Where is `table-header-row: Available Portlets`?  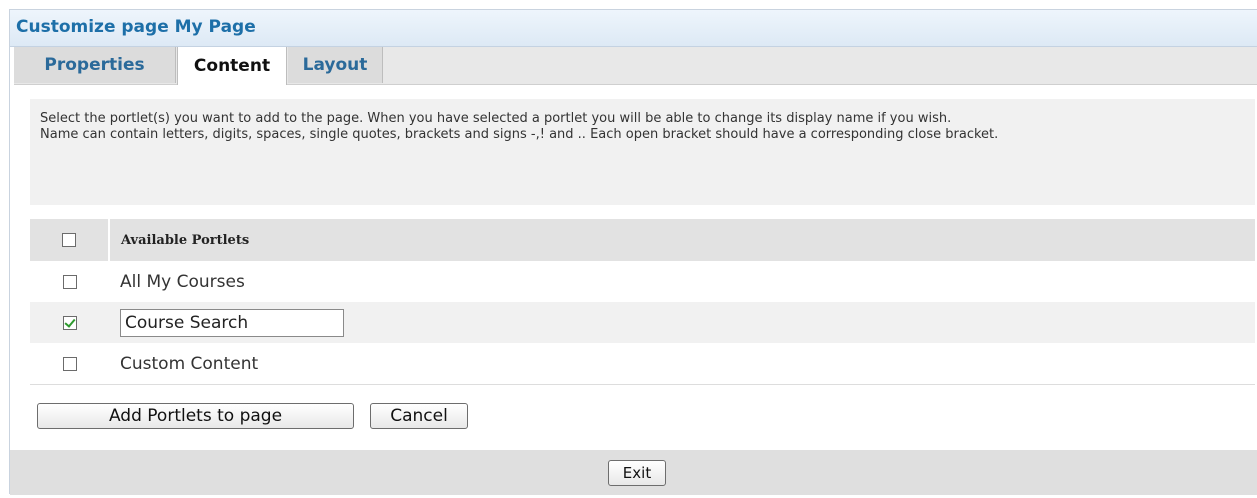
table-header-row: Available Portlets is located at coordinates (642, 240).